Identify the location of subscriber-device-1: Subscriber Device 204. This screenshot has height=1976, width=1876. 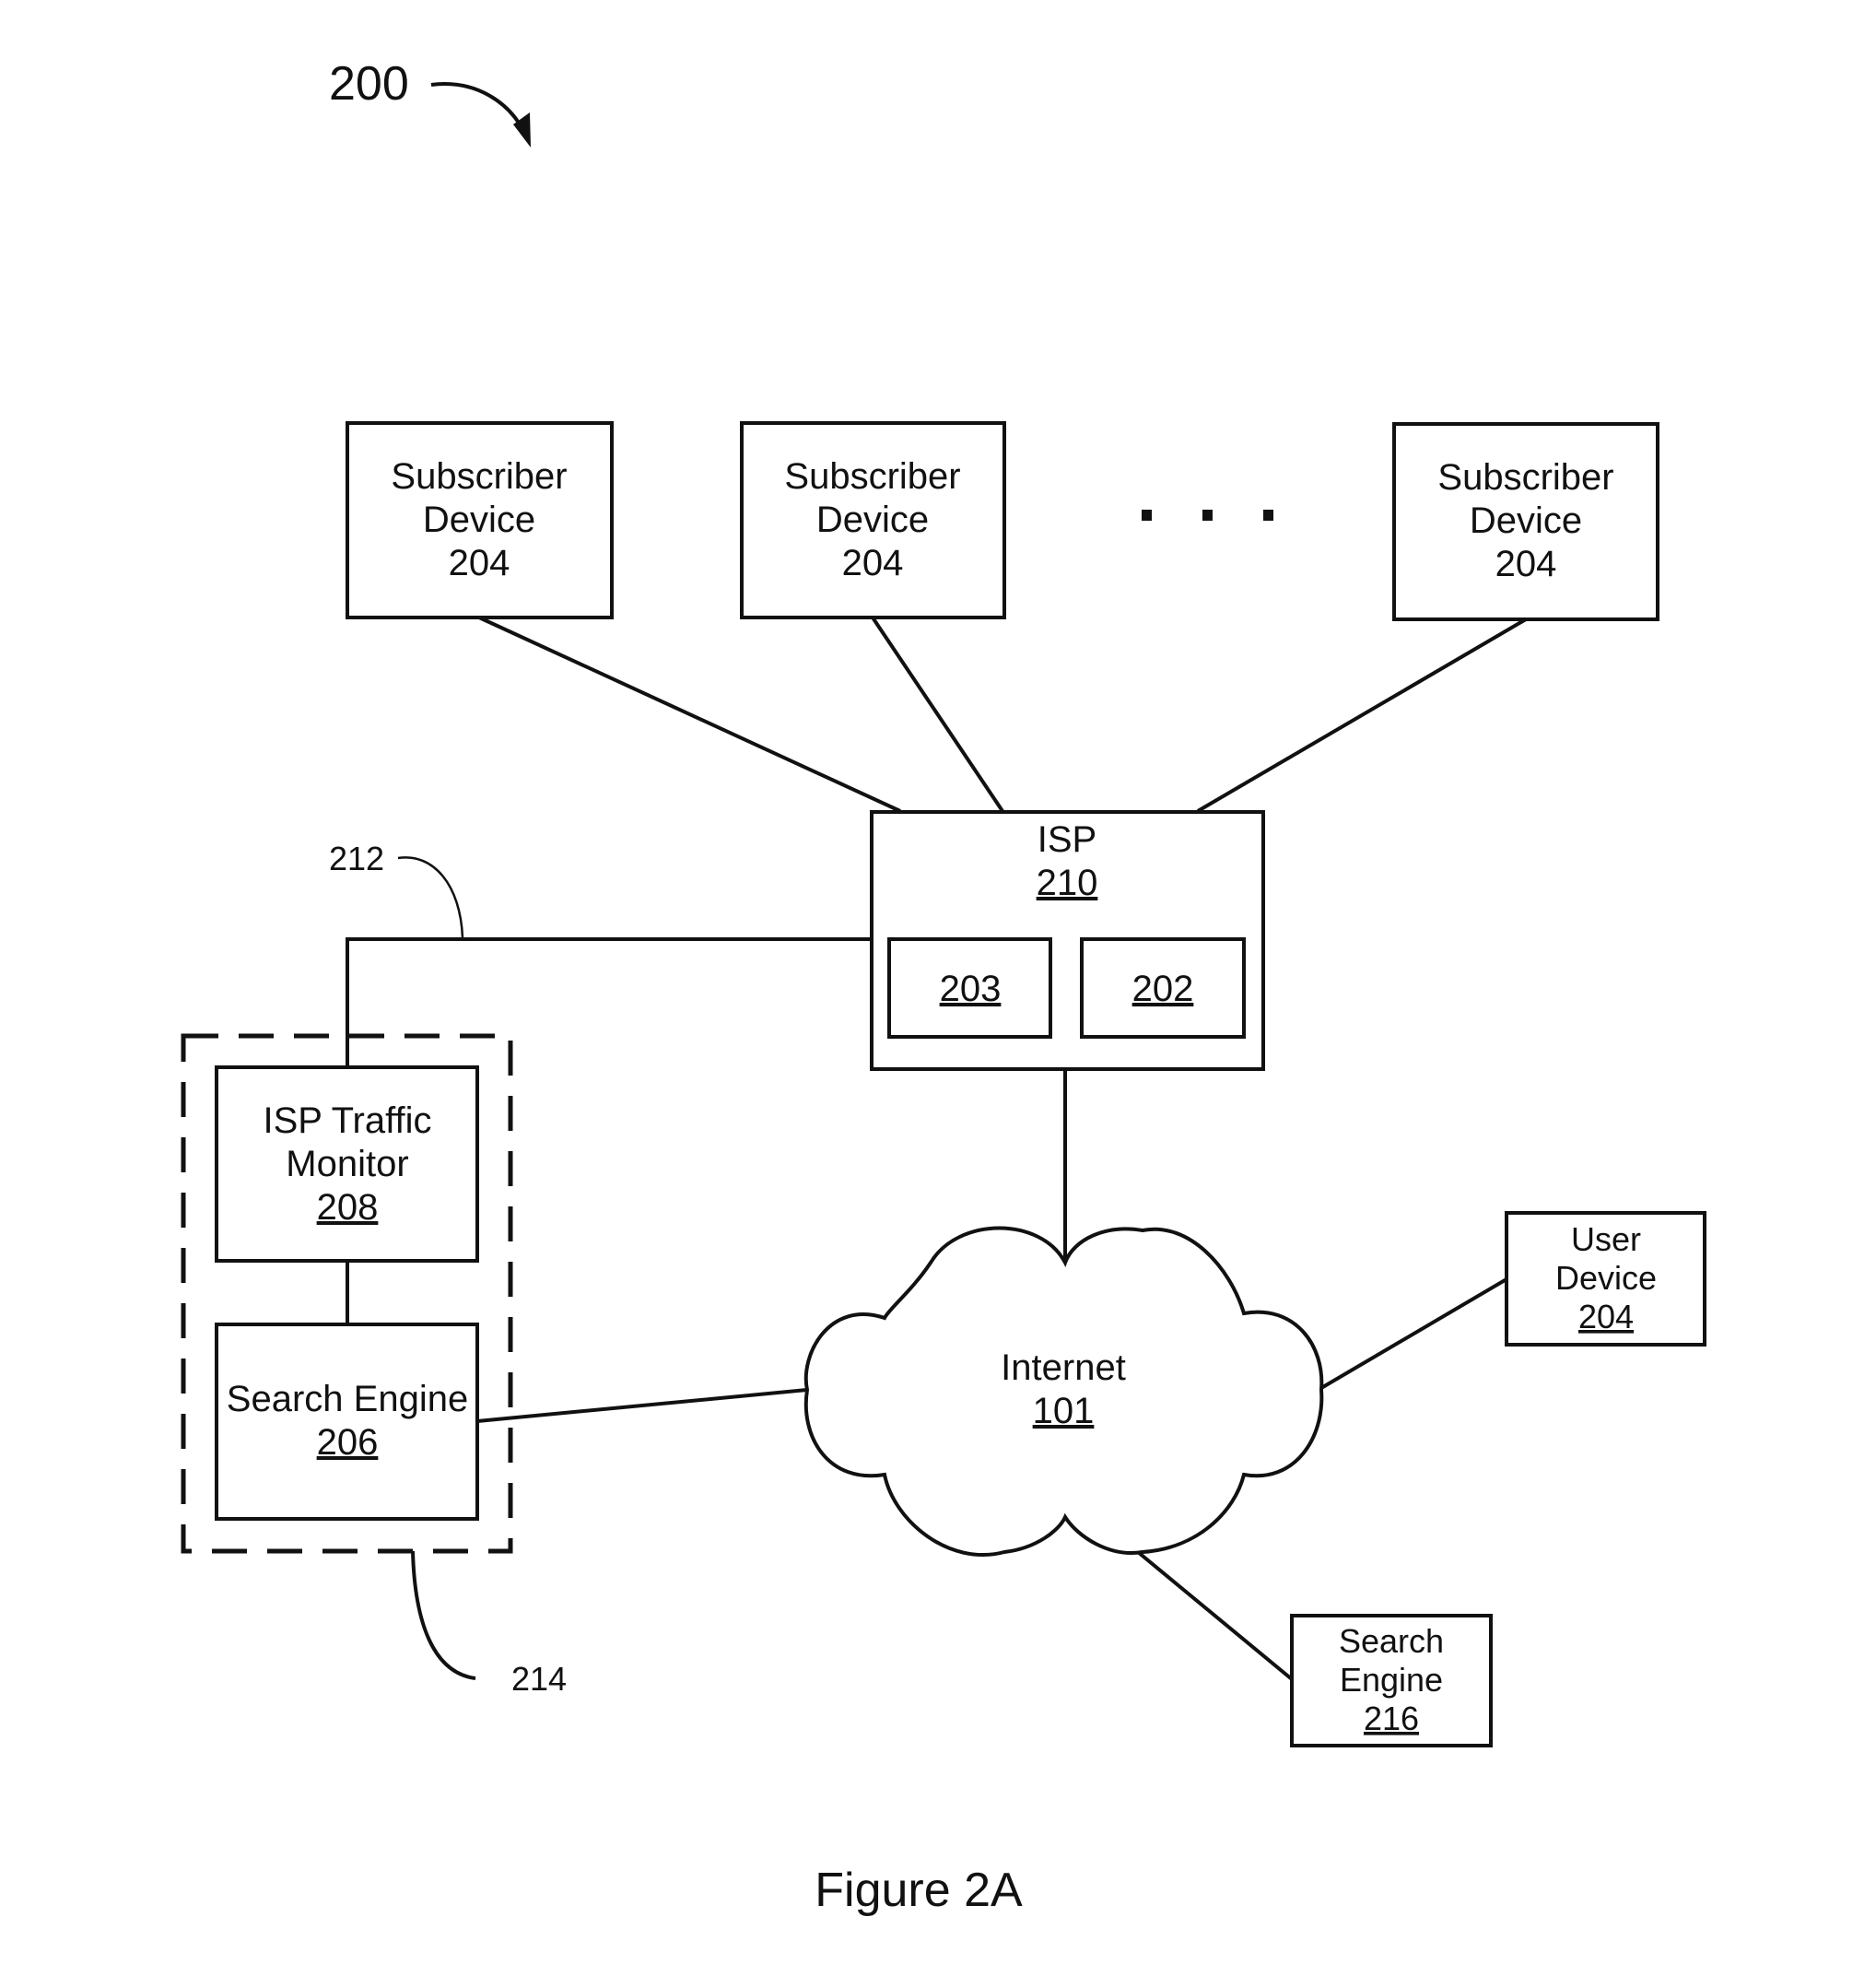
(480, 520).